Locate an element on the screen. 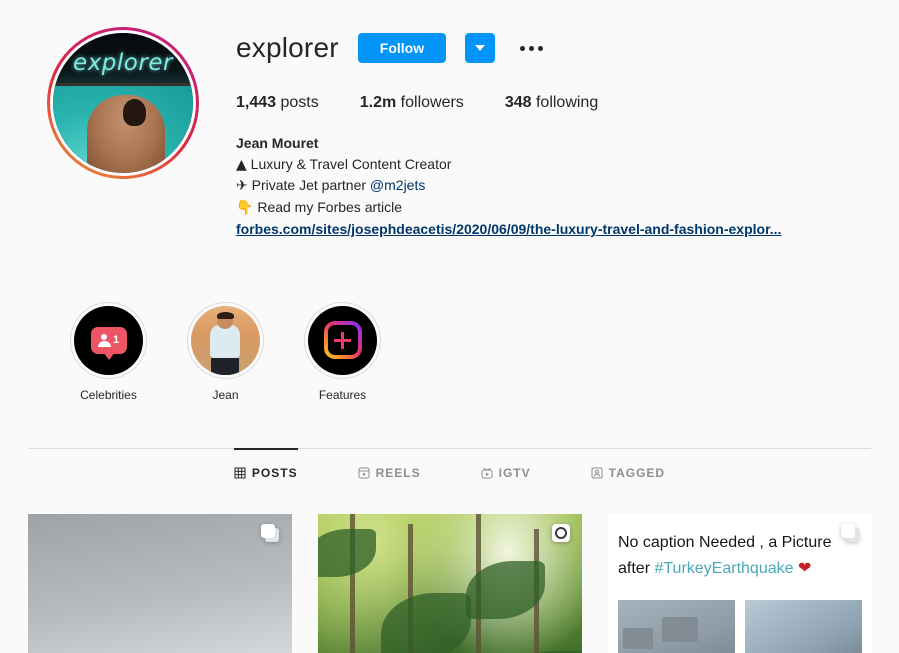  tab-tagged: TAGGED is located at coordinates (628, 471).